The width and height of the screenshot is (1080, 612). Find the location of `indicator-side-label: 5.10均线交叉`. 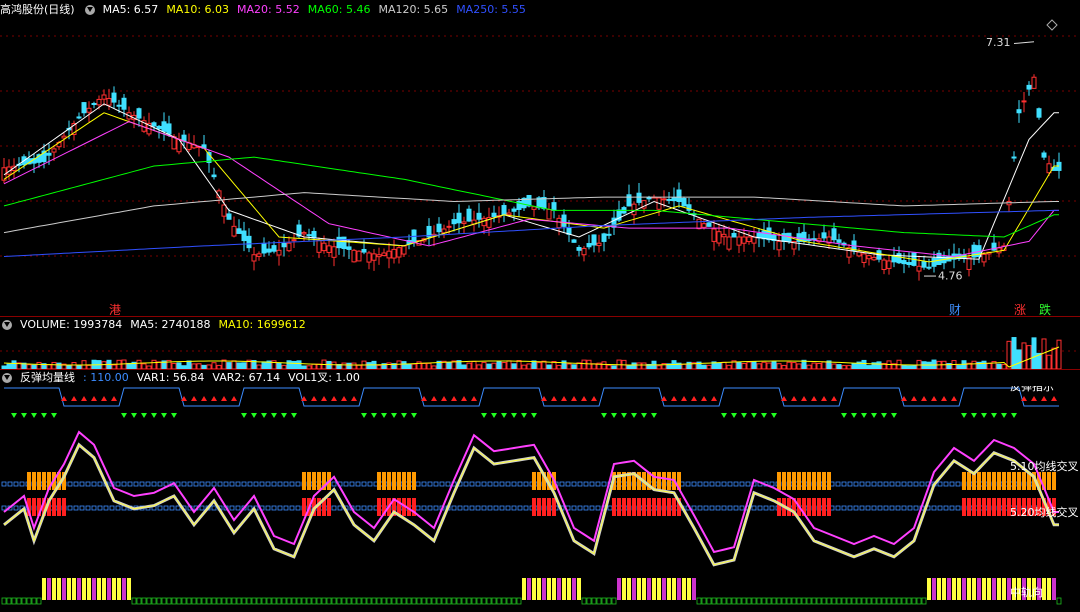

indicator-side-label: 5.10均线交叉 is located at coordinates (1044, 466).